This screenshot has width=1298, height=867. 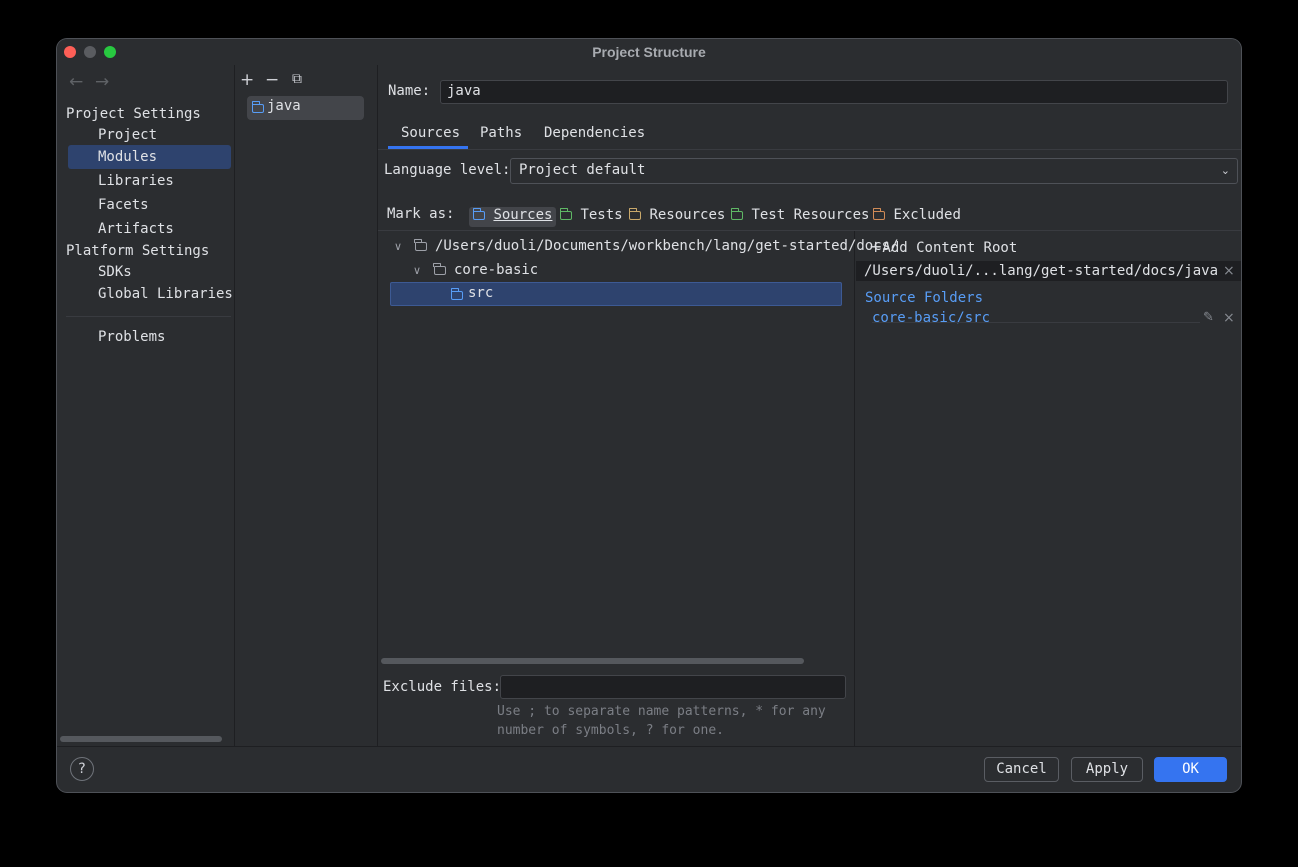 I want to click on mark-test-resources-label: Test Resources, so click(x=810, y=215).